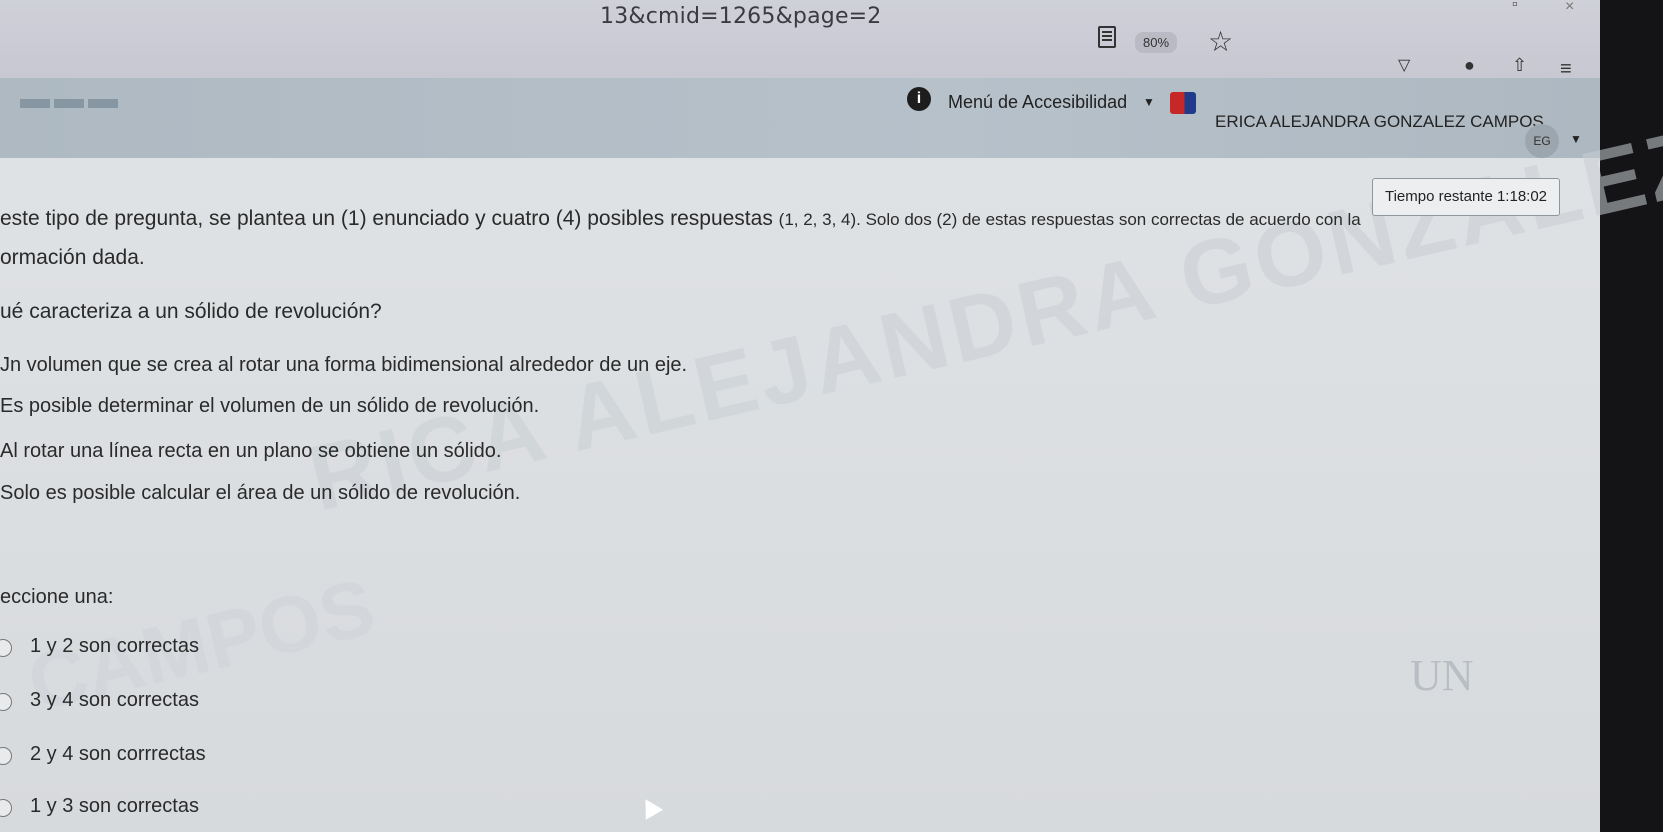  Describe the element at coordinates (1442, 675) in the screenshot. I see `university-logo: UN` at that location.